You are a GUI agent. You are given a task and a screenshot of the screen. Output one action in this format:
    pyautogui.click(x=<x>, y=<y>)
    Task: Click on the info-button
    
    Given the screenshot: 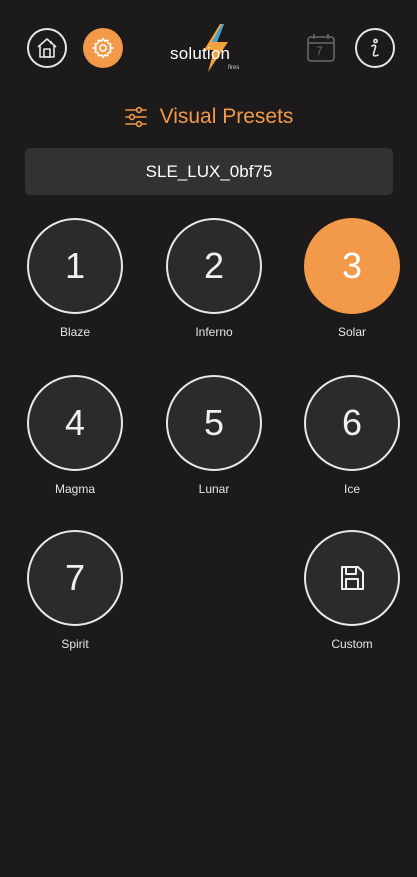 What is the action you would take?
    pyautogui.click(x=375, y=48)
    